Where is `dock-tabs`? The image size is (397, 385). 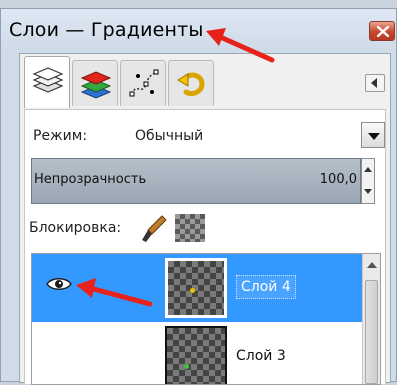
dock-tabs is located at coordinates (205, 86).